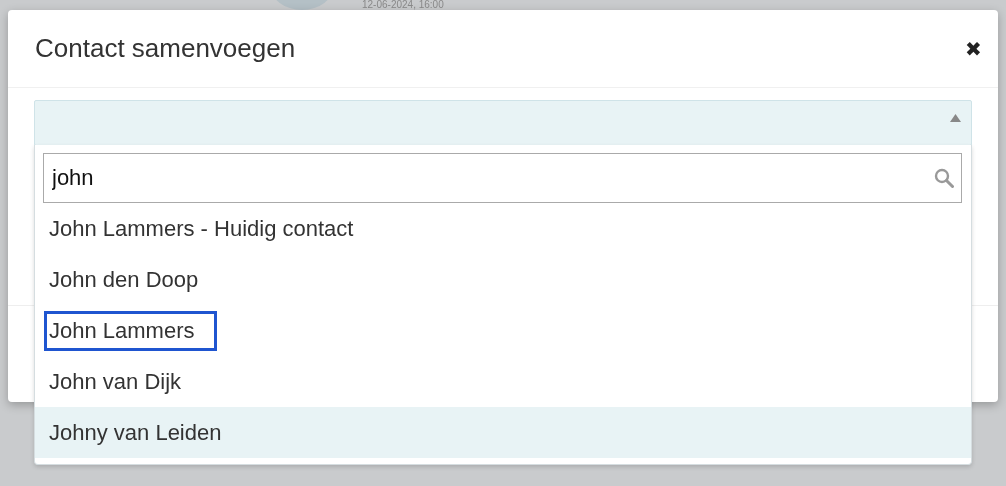  Describe the element at coordinates (502, 178) in the screenshot. I see `search-field: john` at that location.